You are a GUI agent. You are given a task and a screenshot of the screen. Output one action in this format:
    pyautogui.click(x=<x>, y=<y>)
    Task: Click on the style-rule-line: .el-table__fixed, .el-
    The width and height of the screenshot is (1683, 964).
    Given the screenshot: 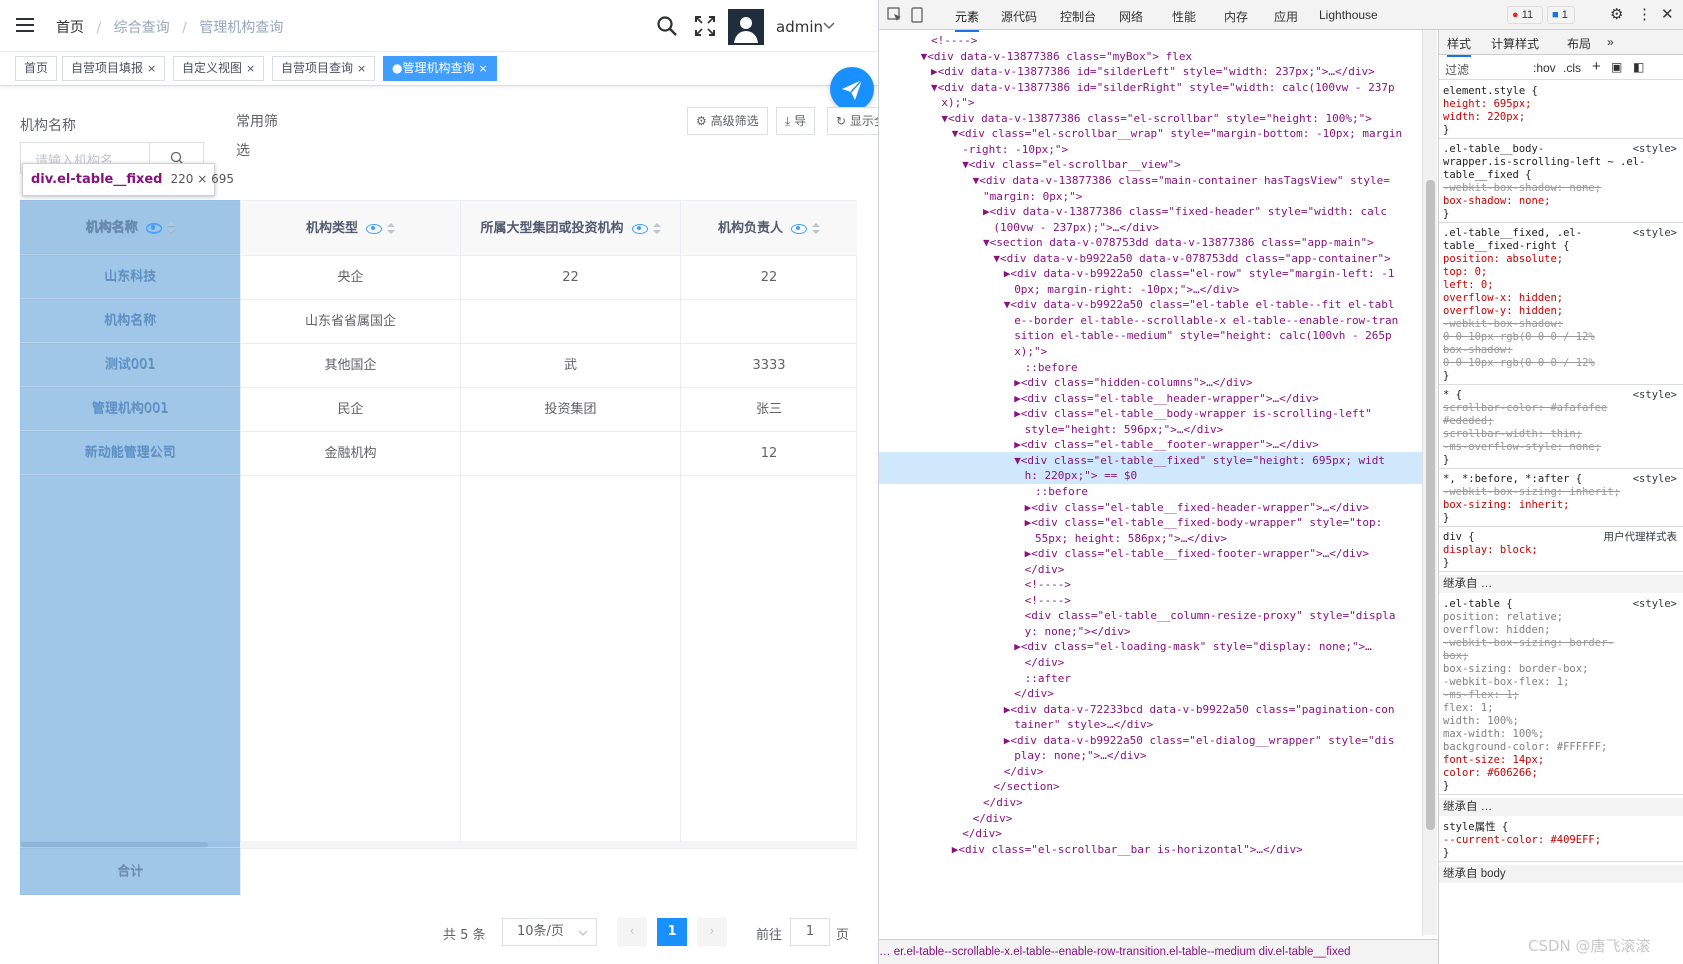 What is the action you would take?
    pyautogui.click(x=1512, y=233)
    